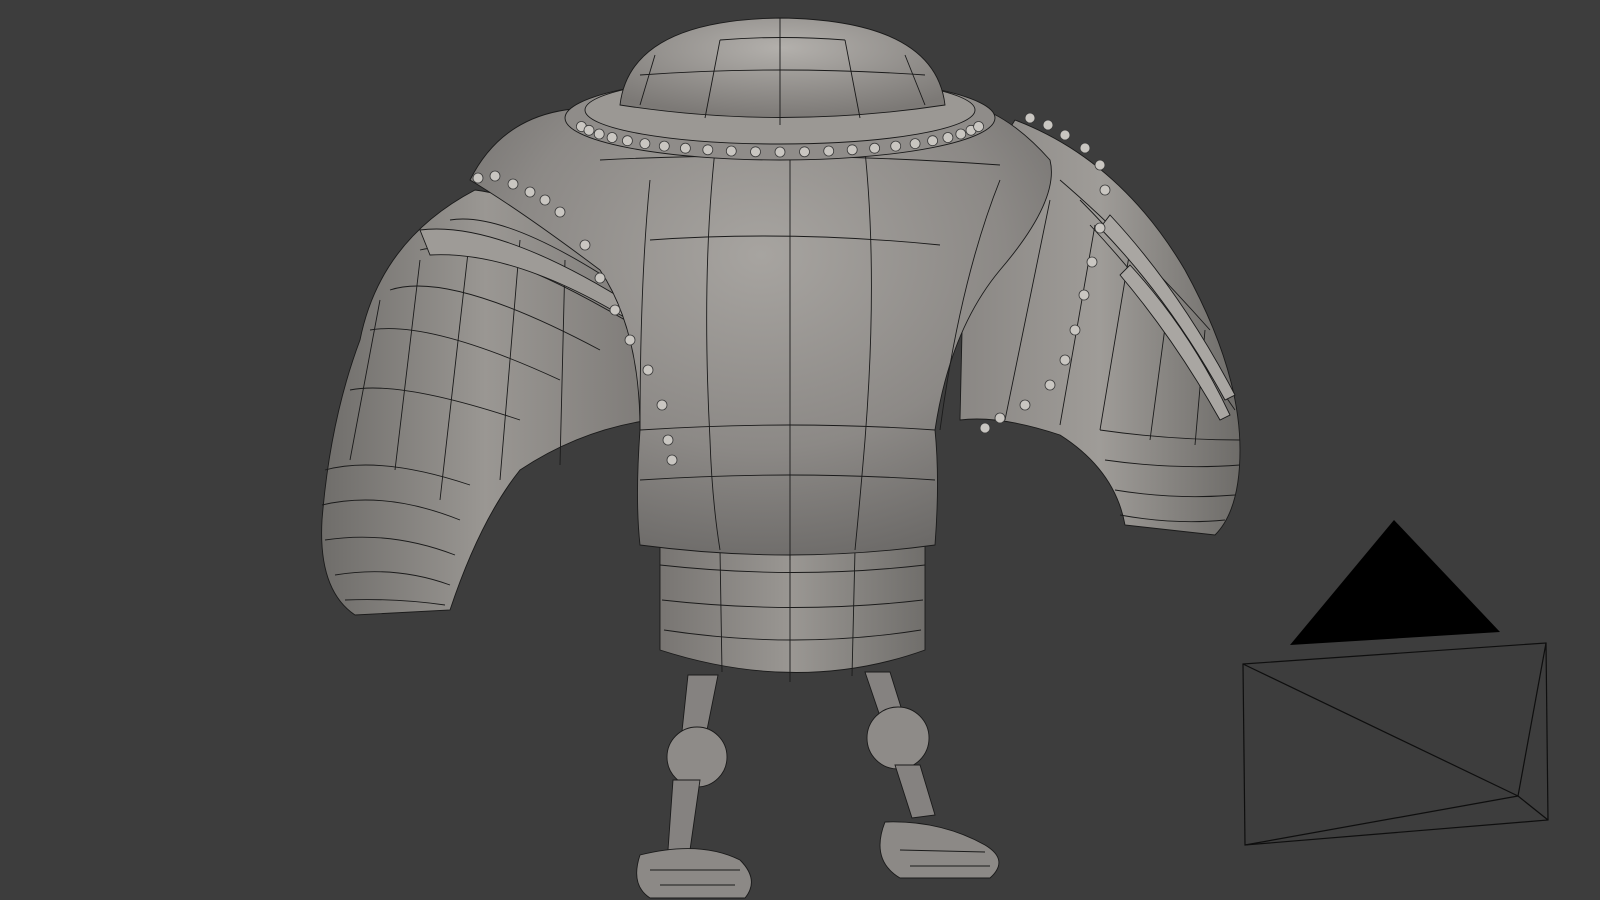 Image resolution: width=1600 pixels, height=900 pixels. I want to click on camera-frustum, so click(1395, 744).